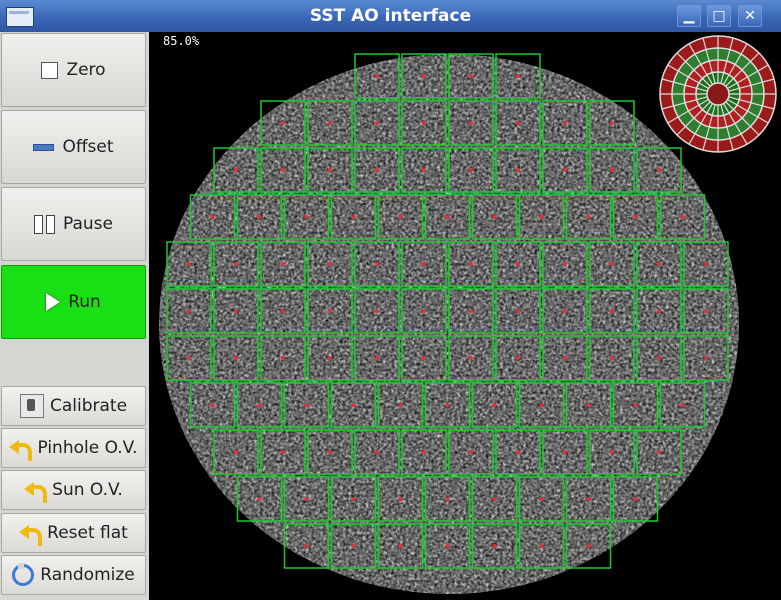 This screenshot has height=600, width=781. Describe the element at coordinates (88, 406) in the screenshot. I see `calibrate-label: Calibrate` at that location.